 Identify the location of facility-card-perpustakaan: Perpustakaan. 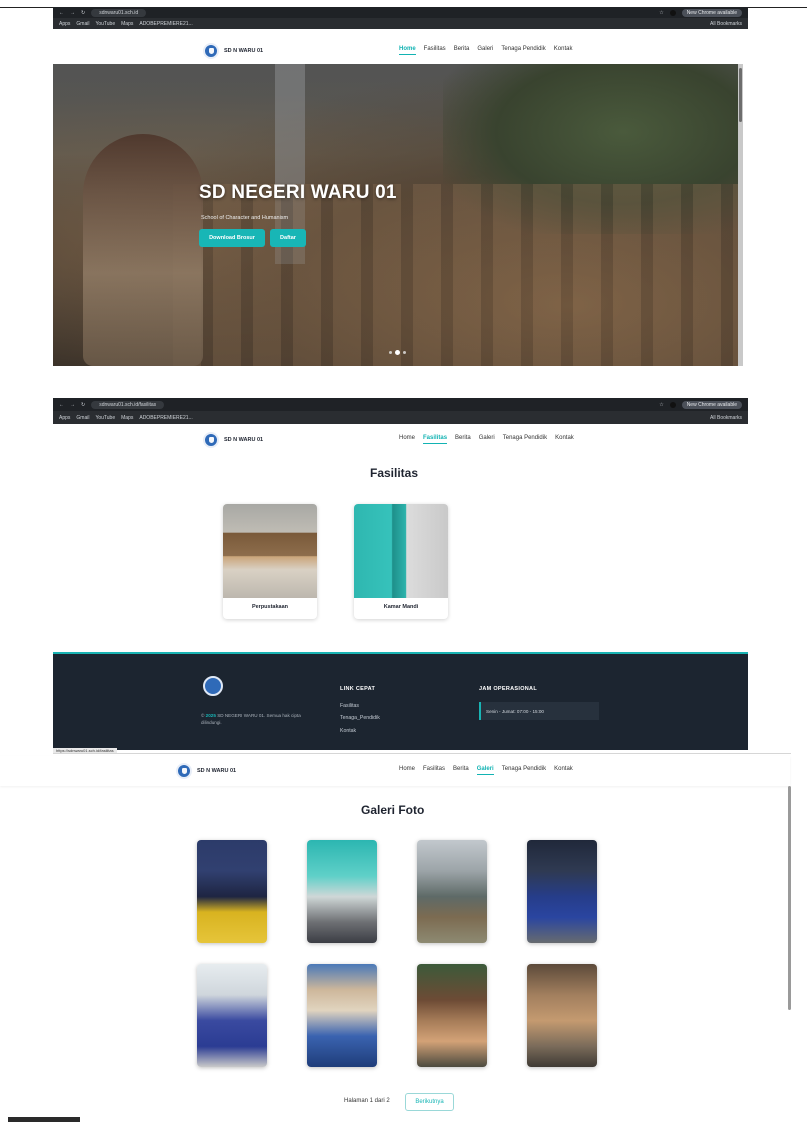
(270, 561).